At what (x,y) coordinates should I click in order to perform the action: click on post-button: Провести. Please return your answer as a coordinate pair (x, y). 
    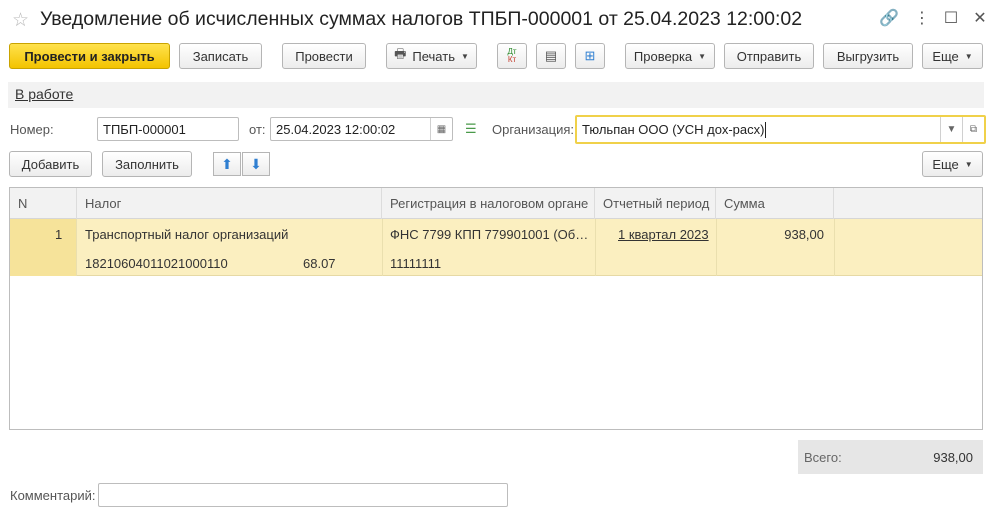
    Looking at the image, I should click on (324, 56).